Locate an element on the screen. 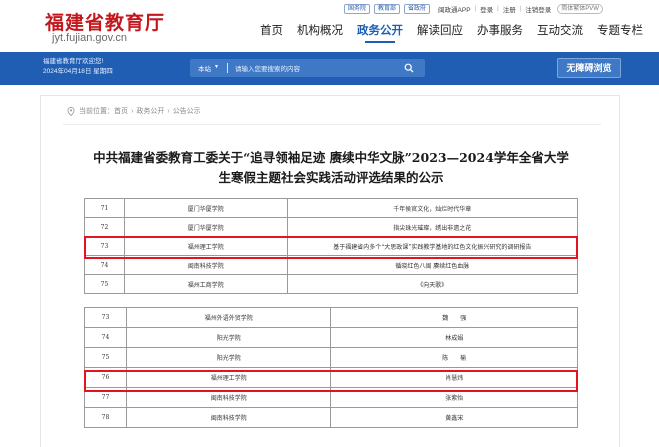 This screenshot has width=659, height=447. table-row: 71 厦门华厦学院 千年侯官文化，灿烂时代华章 is located at coordinates (331, 208).